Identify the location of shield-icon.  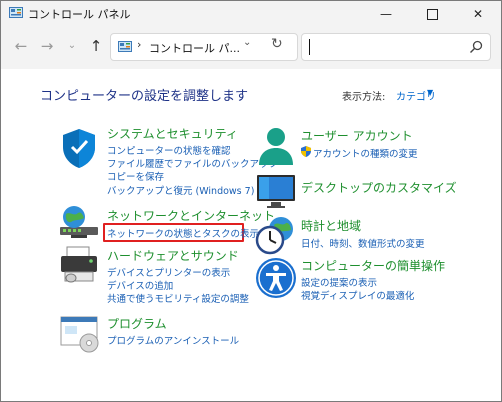
(79, 148).